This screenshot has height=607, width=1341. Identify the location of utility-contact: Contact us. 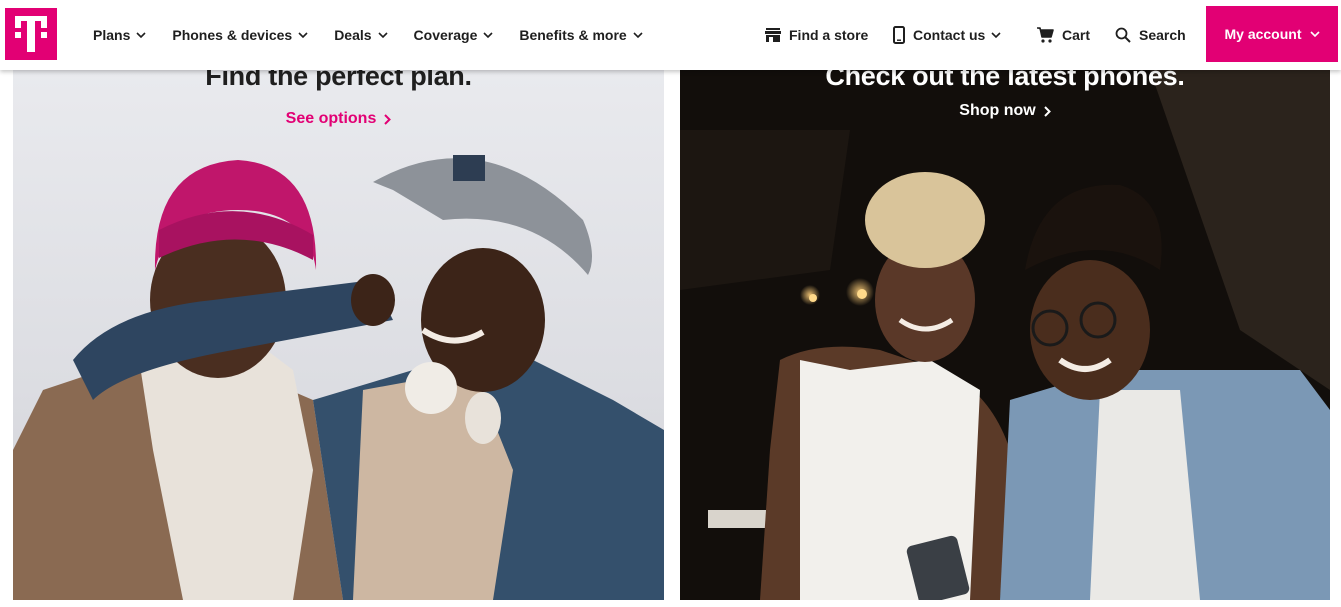
(951, 35).